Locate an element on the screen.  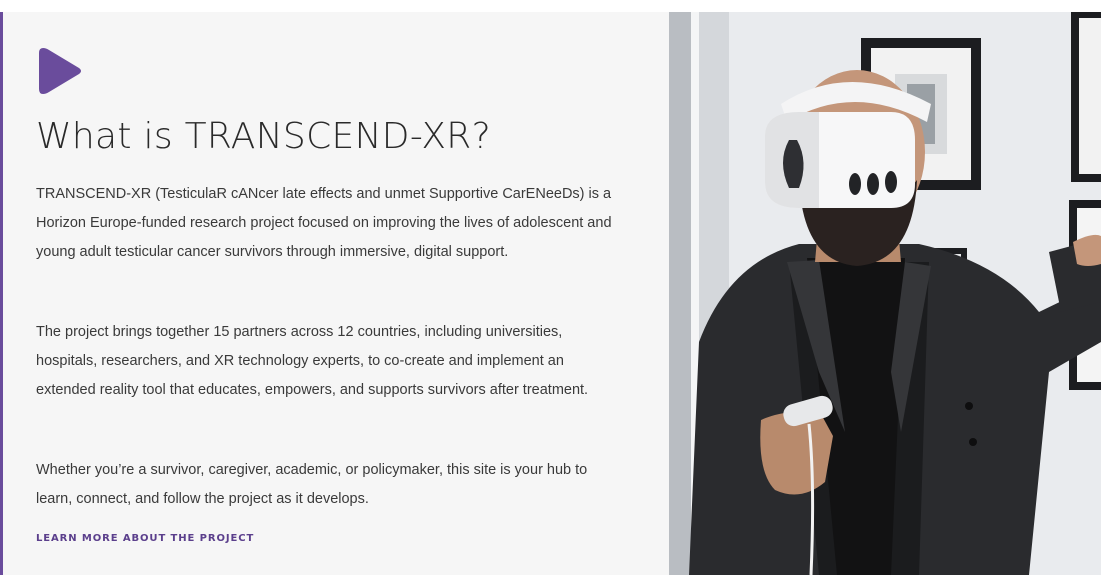
play-icon is located at coordinates (60, 71).